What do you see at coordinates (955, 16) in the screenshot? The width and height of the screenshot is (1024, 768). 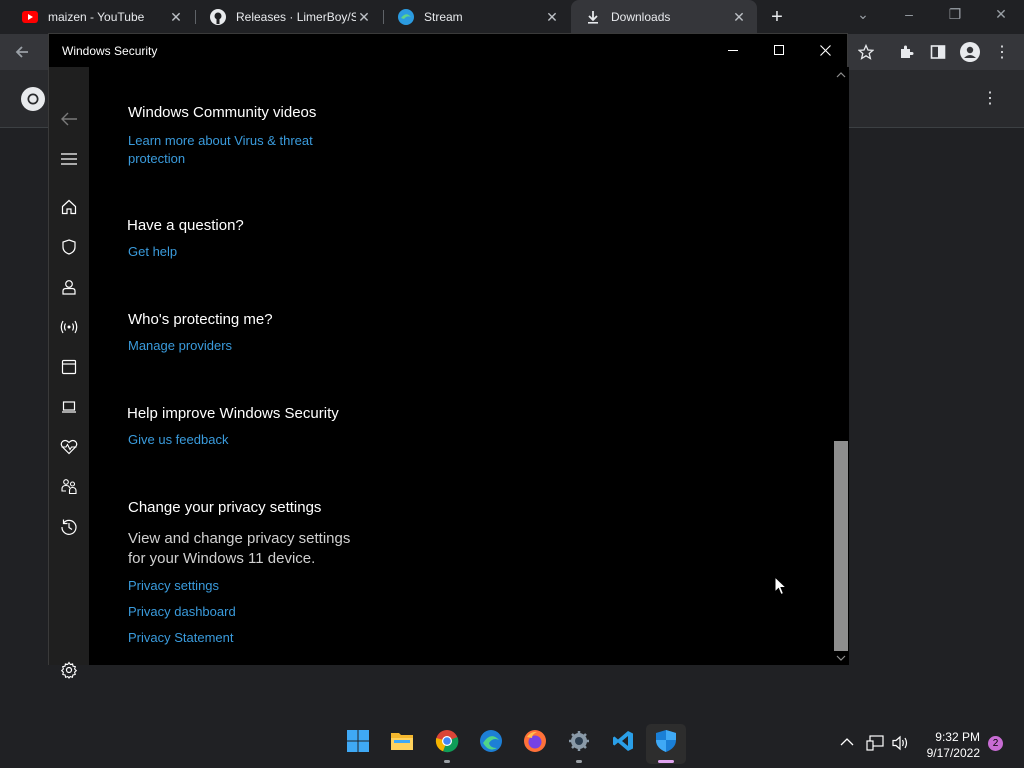 I see `restore-icon: ❐` at bounding box center [955, 16].